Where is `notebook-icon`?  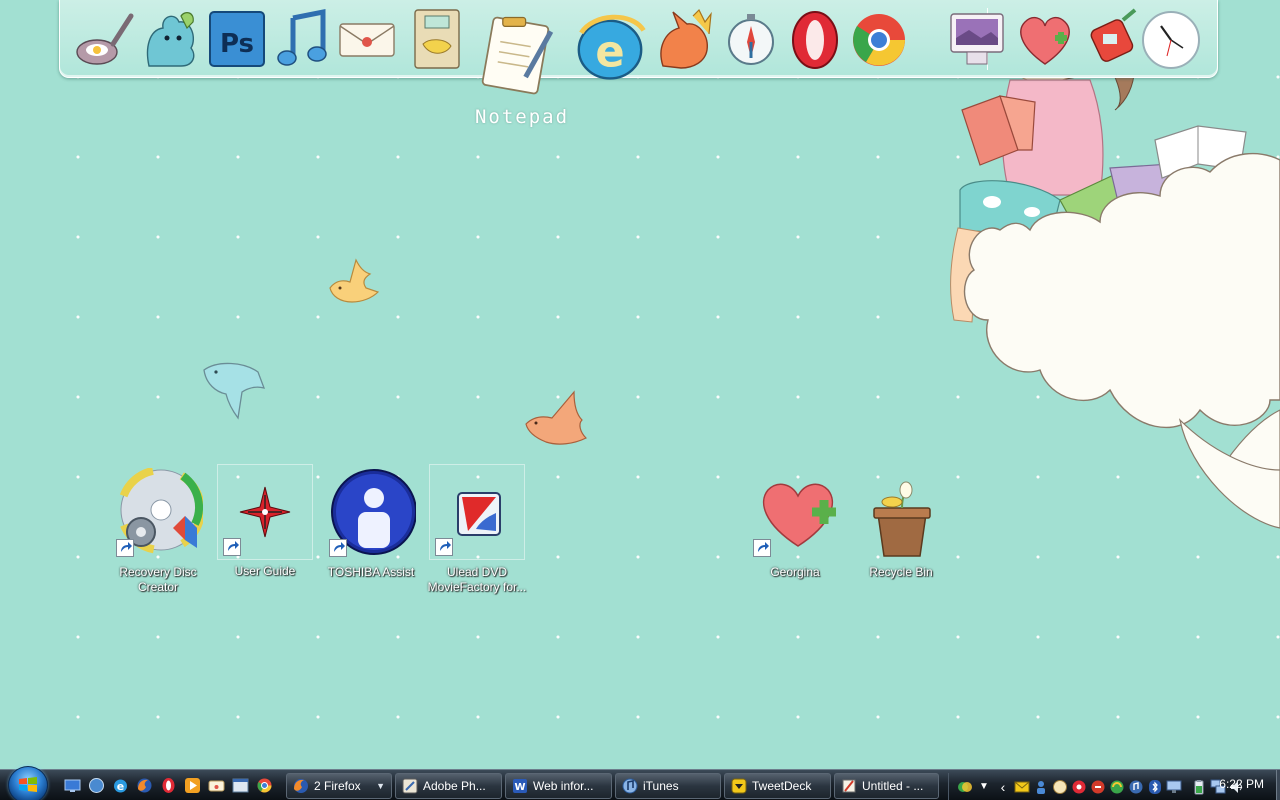 notebook-icon is located at coordinates (437, 39).